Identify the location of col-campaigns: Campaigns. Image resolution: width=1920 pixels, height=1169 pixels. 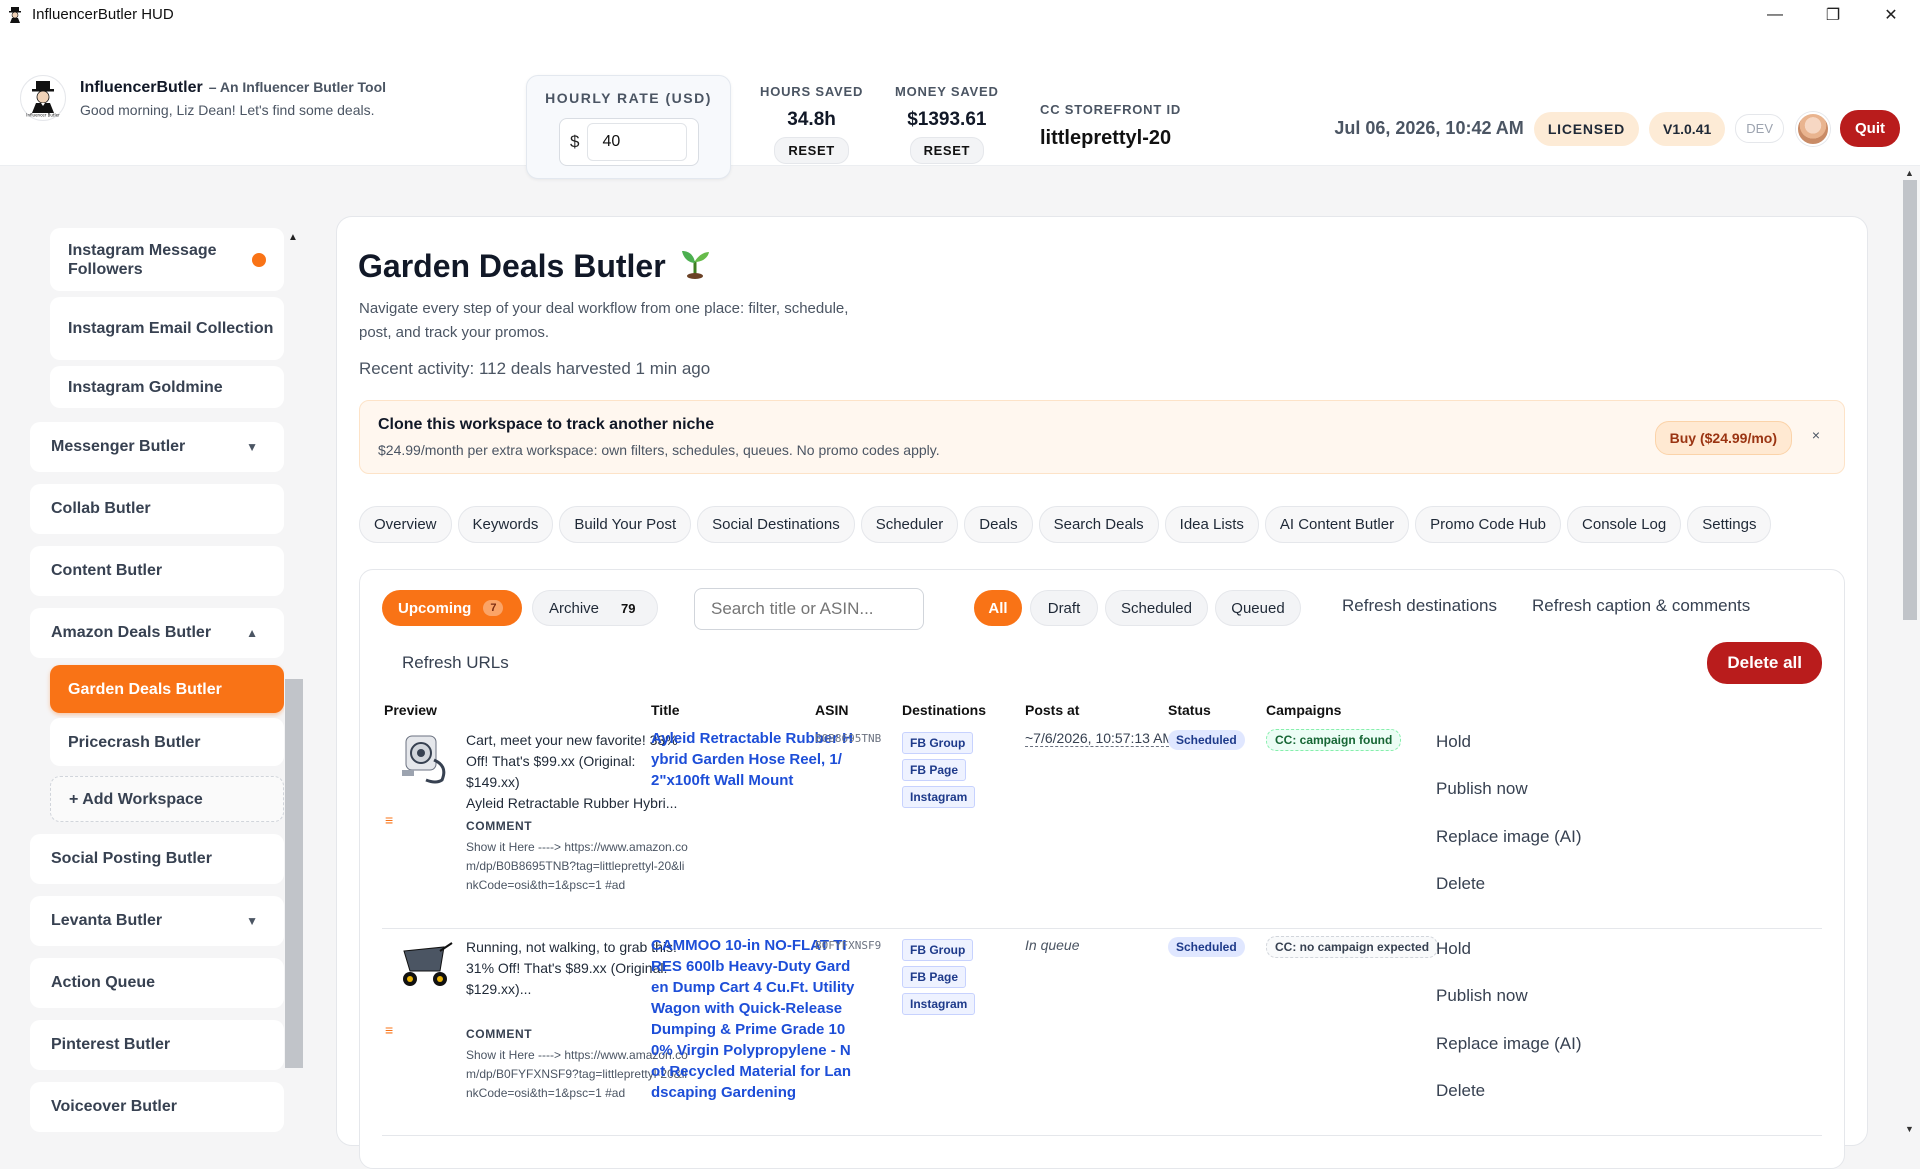
(1304, 710).